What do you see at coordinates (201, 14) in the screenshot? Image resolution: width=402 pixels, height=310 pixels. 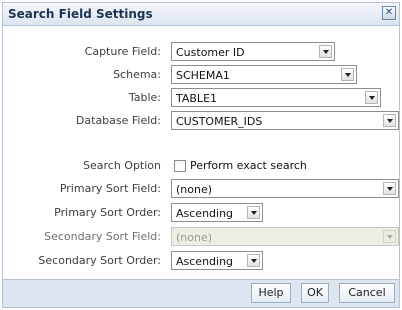 I see `dialog-titlebar: Search Field Settings ✕` at bounding box center [201, 14].